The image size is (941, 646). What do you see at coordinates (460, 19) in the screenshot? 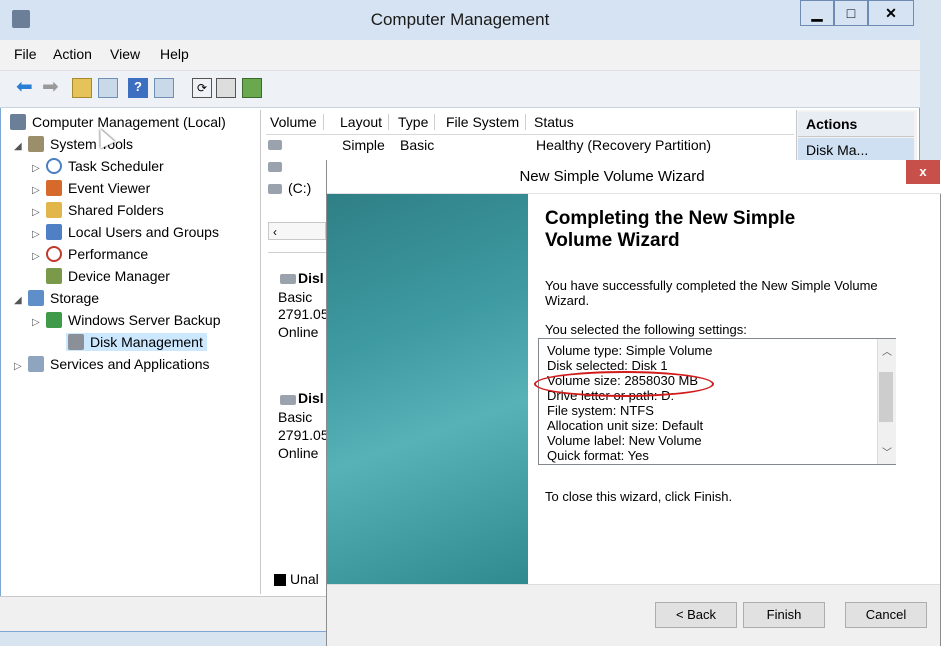
I see `window-title: Computer Management` at bounding box center [460, 19].